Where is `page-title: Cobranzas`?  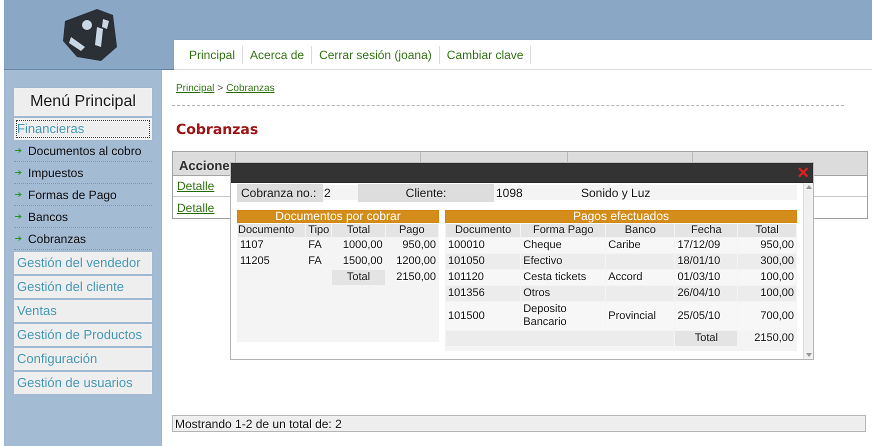
page-title: Cobranzas is located at coordinates (218, 130).